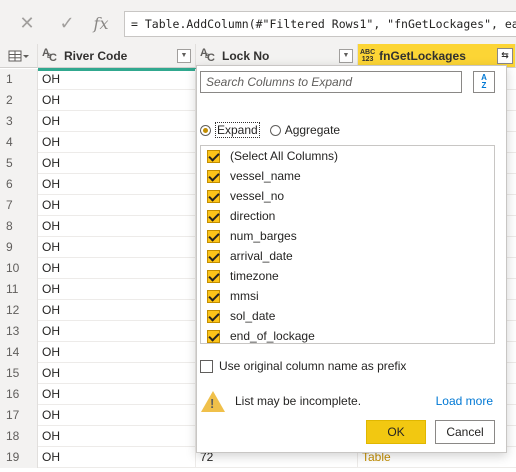 The width and height of the screenshot is (516, 472). What do you see at coordinates (101, 23) in the screenshot?
I see `function-fx-icon: fx` at bounding box center [101, 23].